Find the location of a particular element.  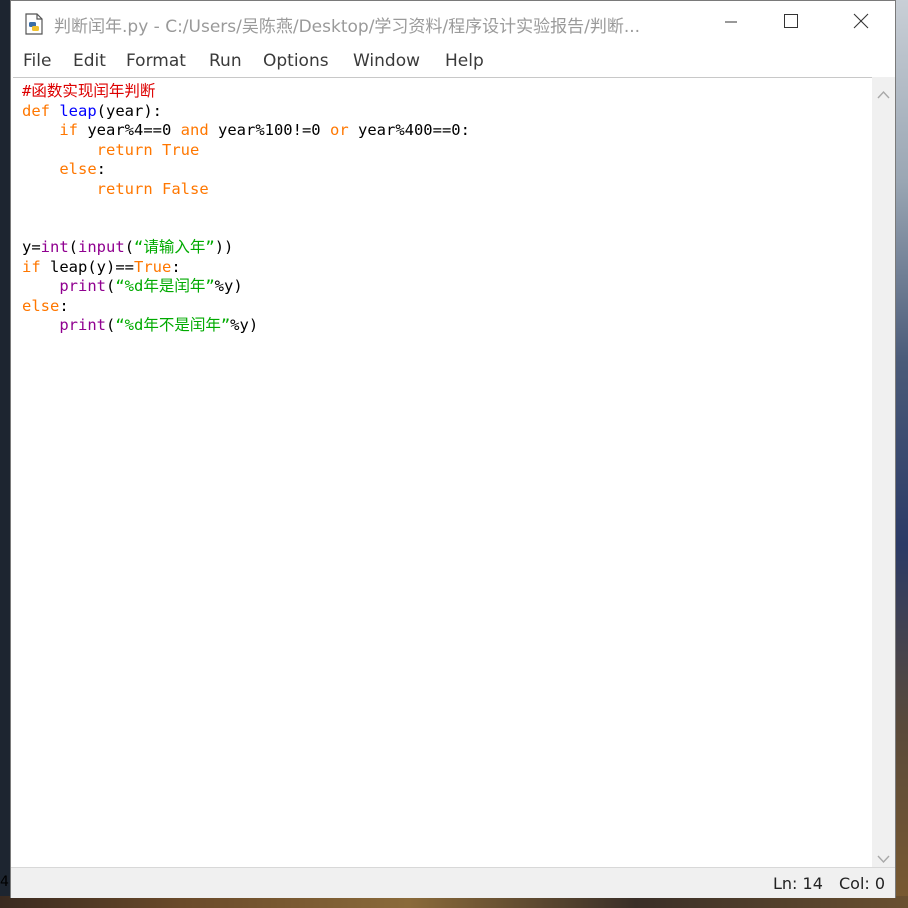

menu-help: Help is located at coordinates (464, 61).